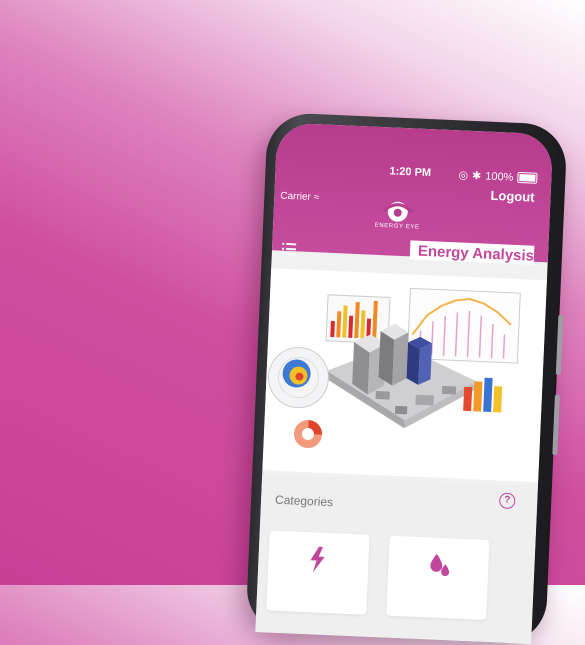 This screenshot has height=645, width=585. What do you see at coordinates (296, 196) in the screenshot?
I see `carrier-text: Carrier` at bounding box center [296, 196].